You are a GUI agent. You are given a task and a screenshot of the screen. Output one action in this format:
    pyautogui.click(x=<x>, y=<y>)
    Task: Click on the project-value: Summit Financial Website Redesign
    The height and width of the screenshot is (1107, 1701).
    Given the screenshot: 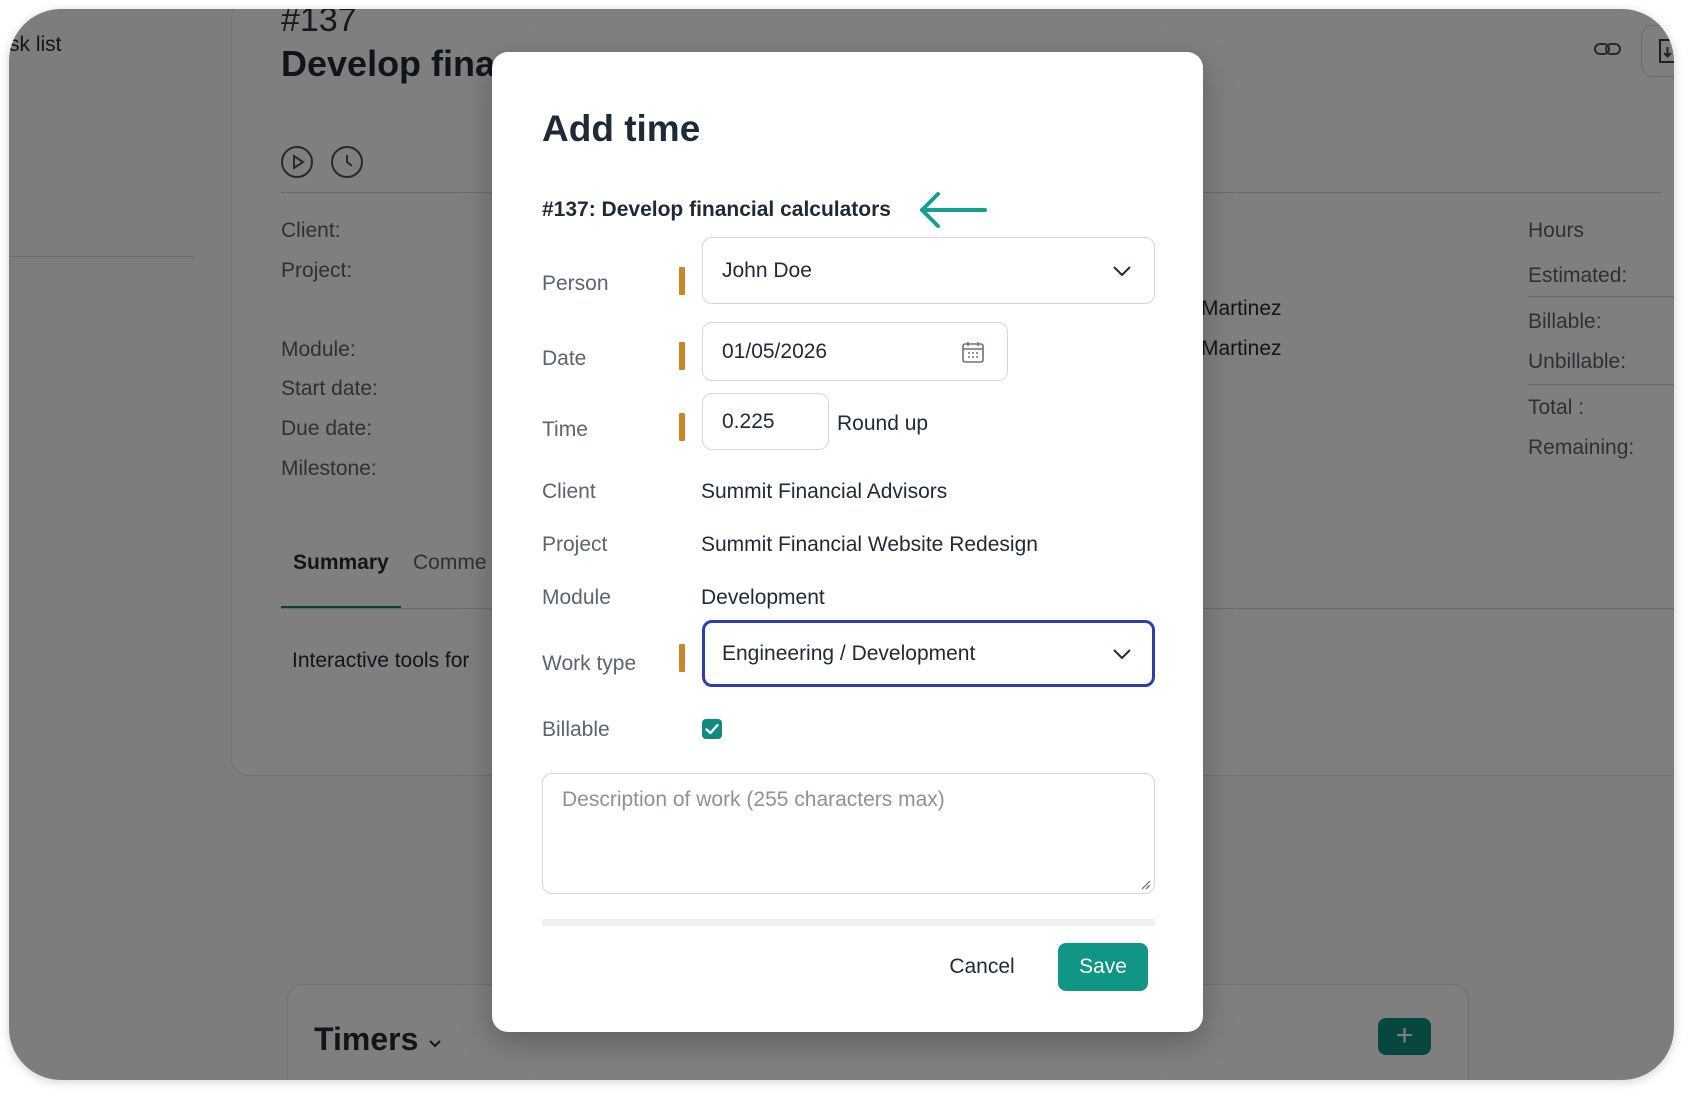 What is the action you would take?
    pyautogui.click(x=869, y=544)
    